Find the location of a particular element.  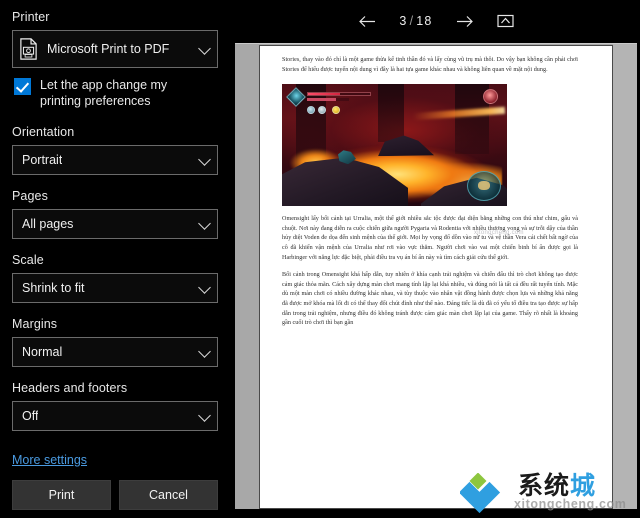

margins-group: Margins Normal is located at coordinates (116, 342).